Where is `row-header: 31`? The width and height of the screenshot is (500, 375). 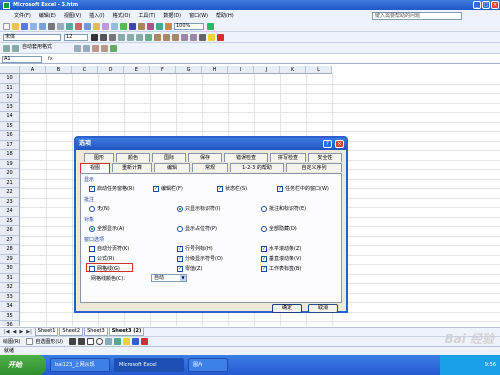 row-header: 31 is located at coordinates (10, 278).